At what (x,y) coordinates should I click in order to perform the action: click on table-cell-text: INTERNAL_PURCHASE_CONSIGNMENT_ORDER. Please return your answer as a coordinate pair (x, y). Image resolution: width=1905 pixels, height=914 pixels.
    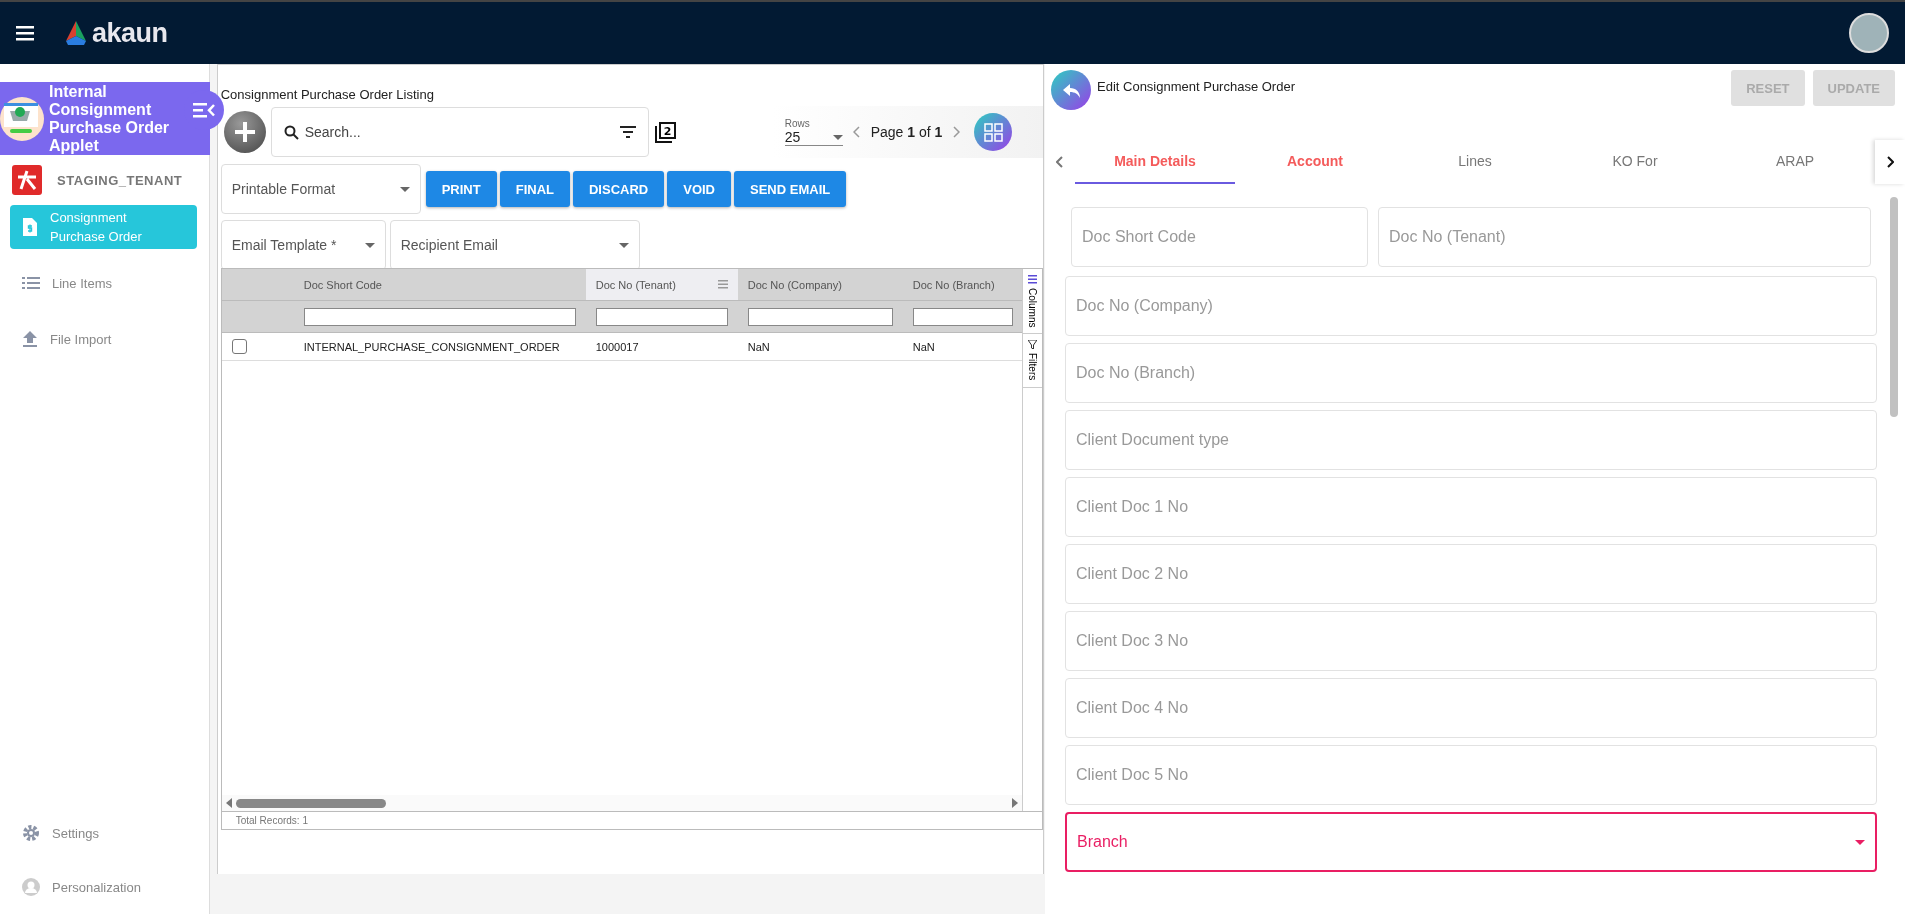
    Looking at the image, I should click on (431, 347).